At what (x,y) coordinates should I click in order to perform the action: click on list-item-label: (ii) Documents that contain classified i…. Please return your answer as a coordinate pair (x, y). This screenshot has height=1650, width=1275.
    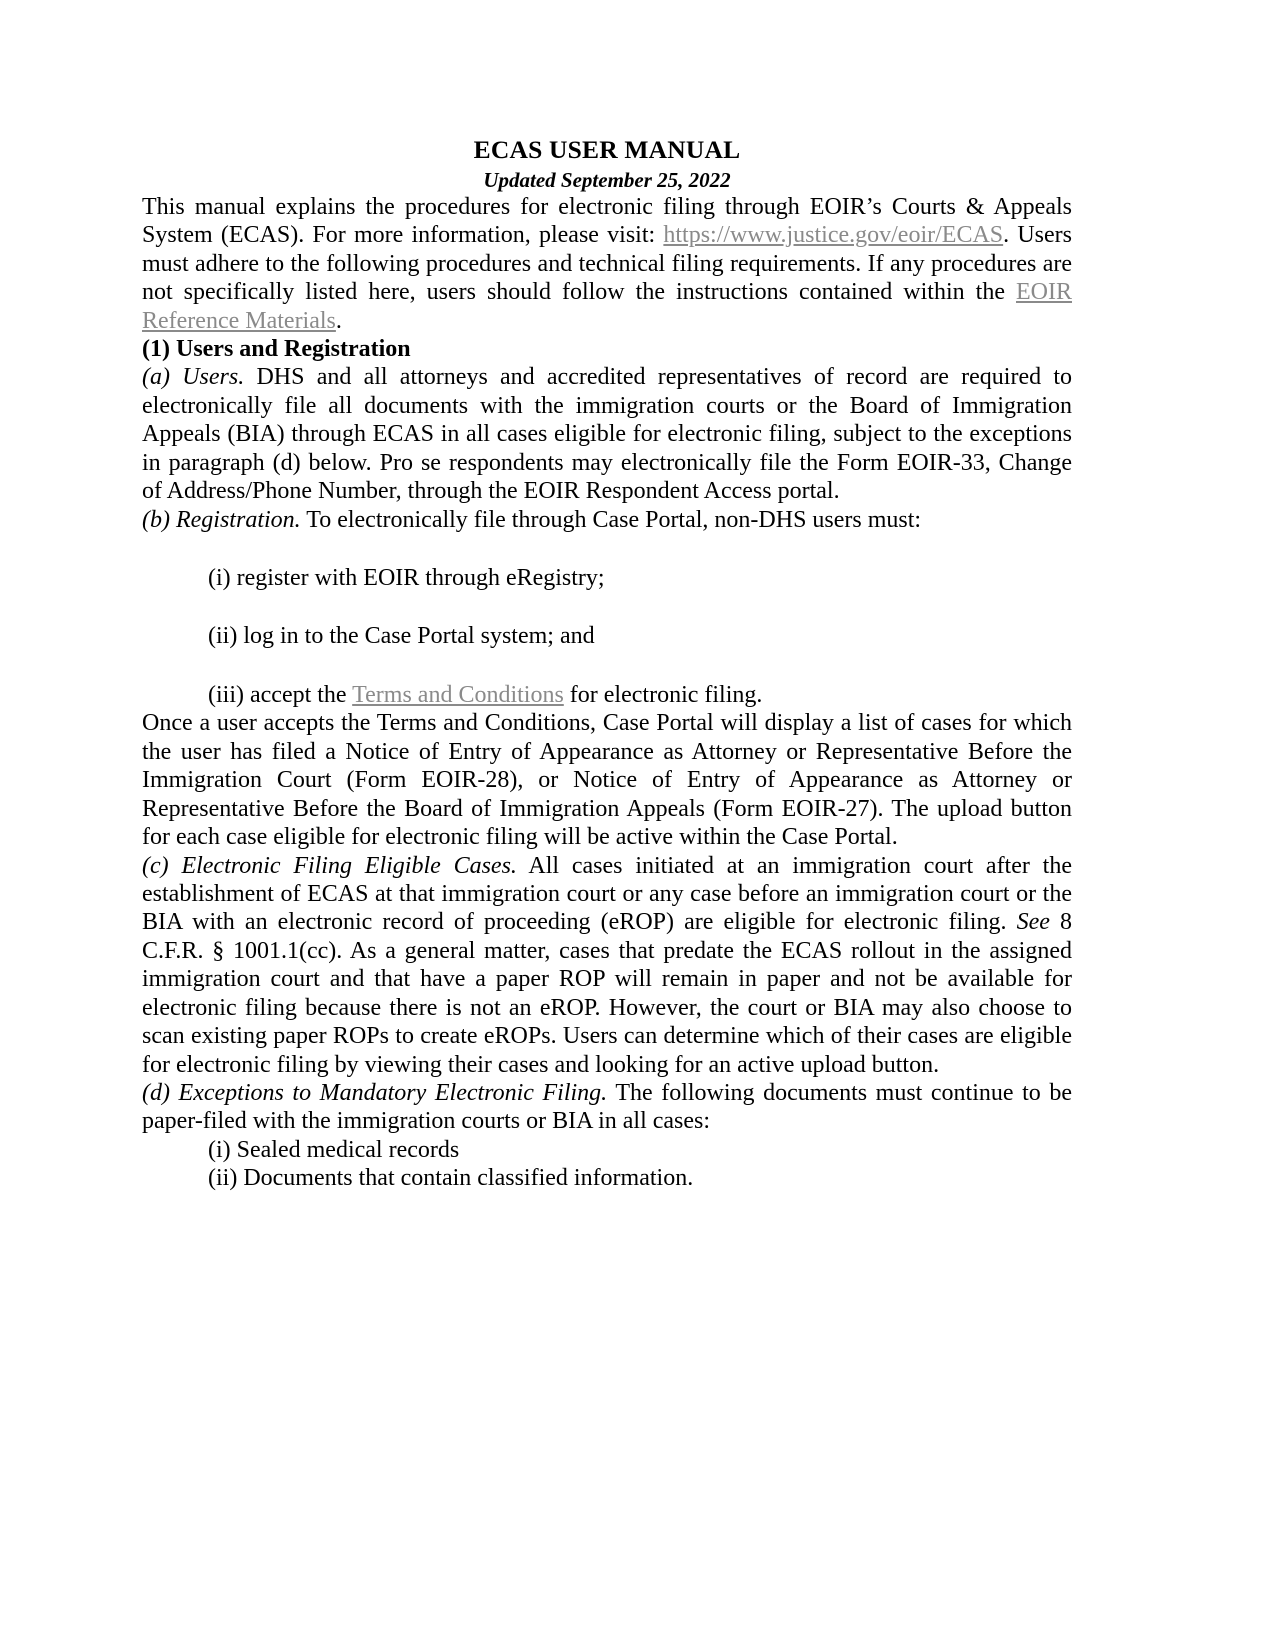
    Looking at the image, I should click on (451, 1178).